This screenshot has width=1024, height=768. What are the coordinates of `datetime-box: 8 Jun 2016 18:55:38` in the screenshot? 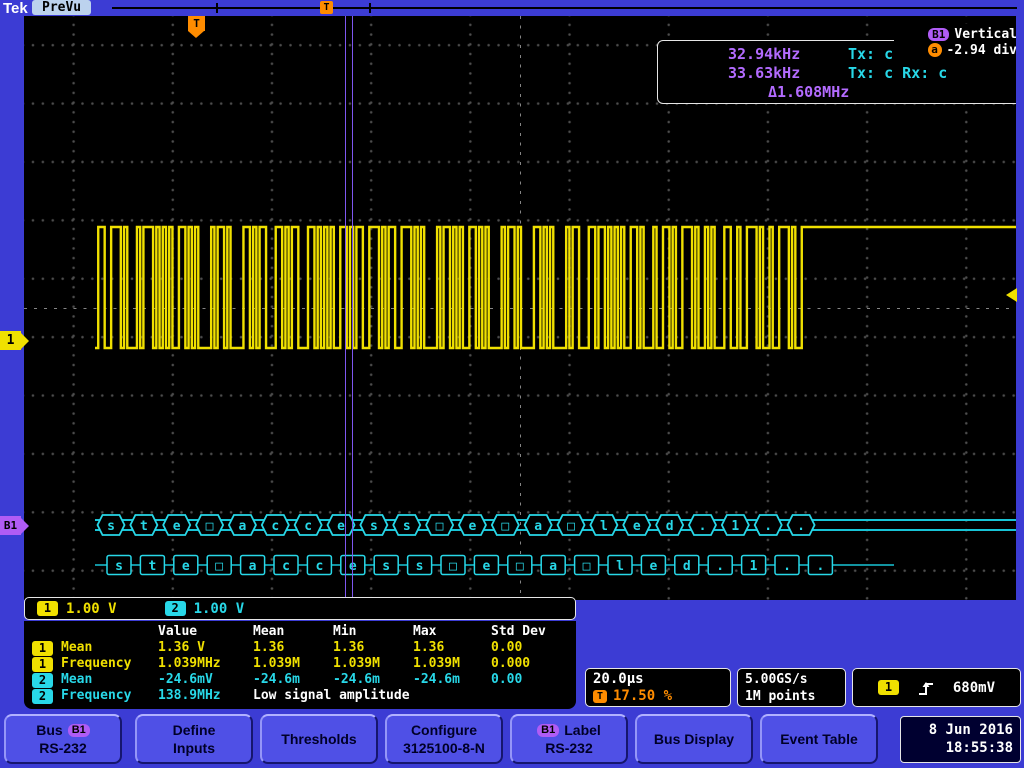 It's located at (960, 739).